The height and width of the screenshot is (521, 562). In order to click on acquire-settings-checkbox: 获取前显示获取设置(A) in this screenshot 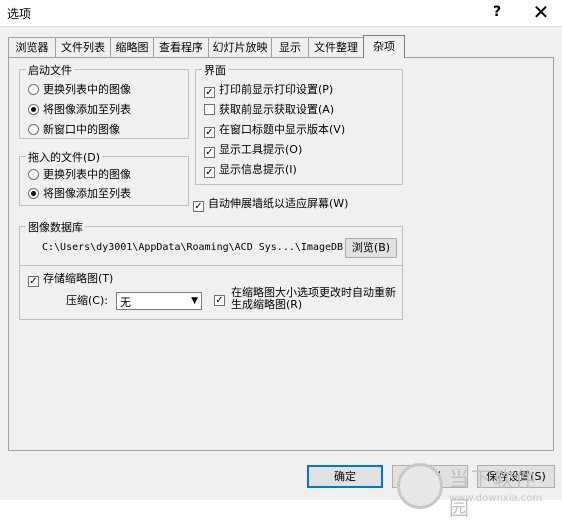, I will do `click(269, 110)`.